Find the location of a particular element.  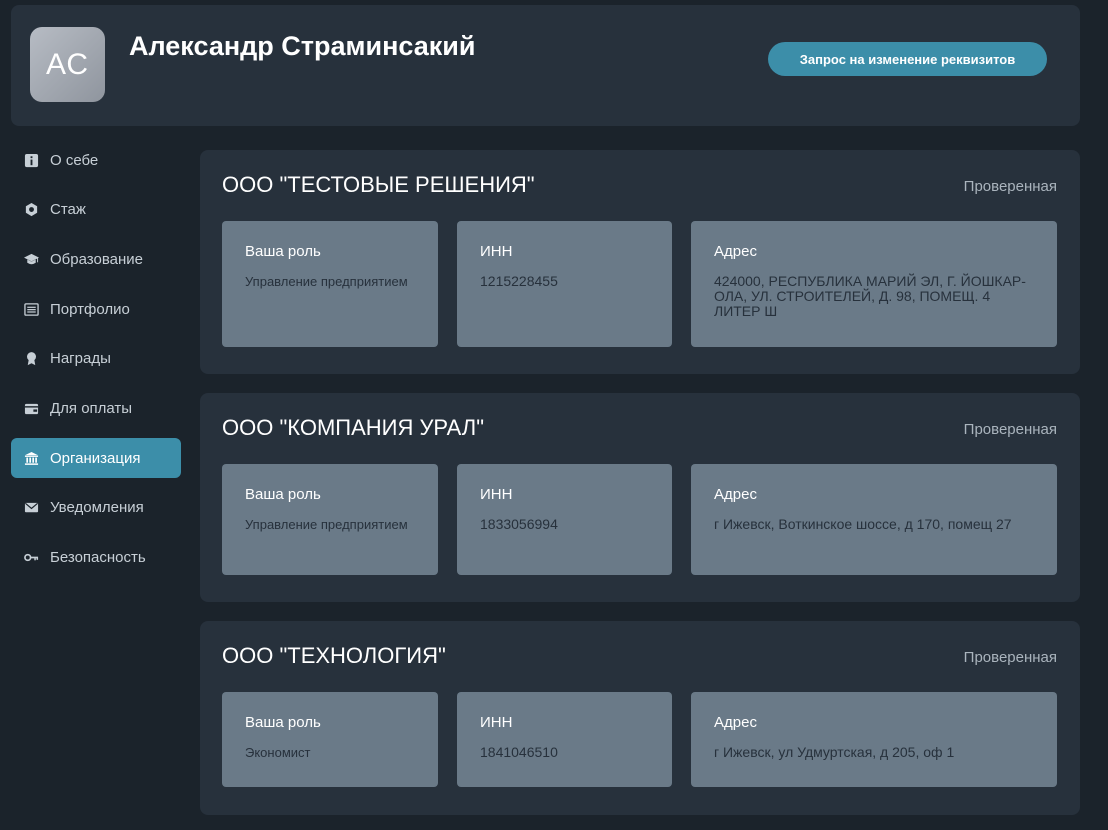

address-value: г Ижевск, ул Удмуртская, д 205, оф 1 is located at coordinates (834, 752).